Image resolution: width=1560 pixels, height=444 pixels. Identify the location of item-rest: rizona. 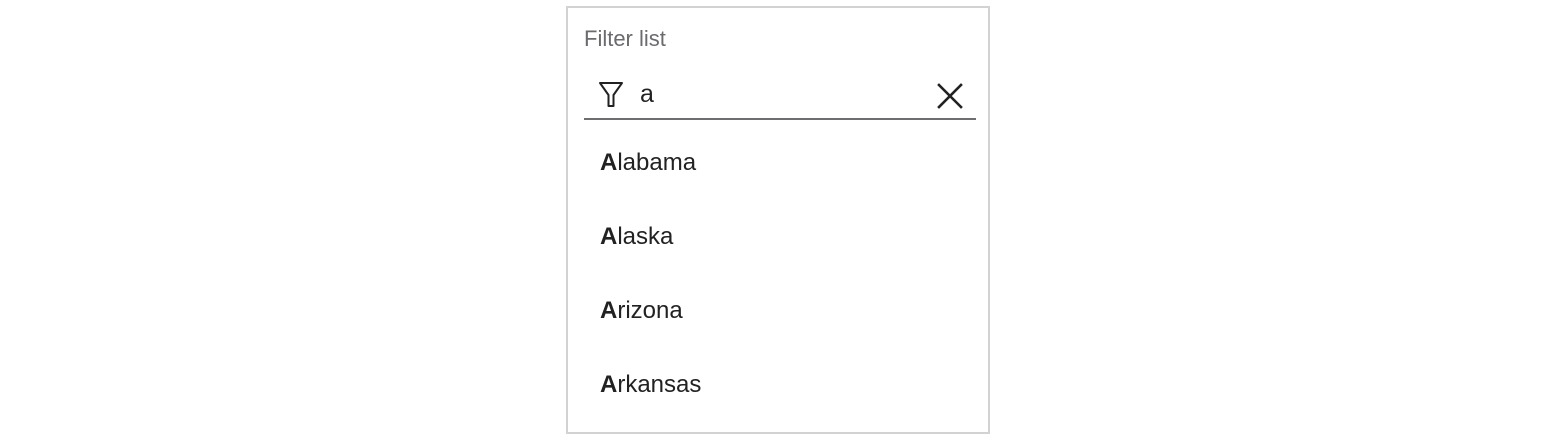
(650, 310).